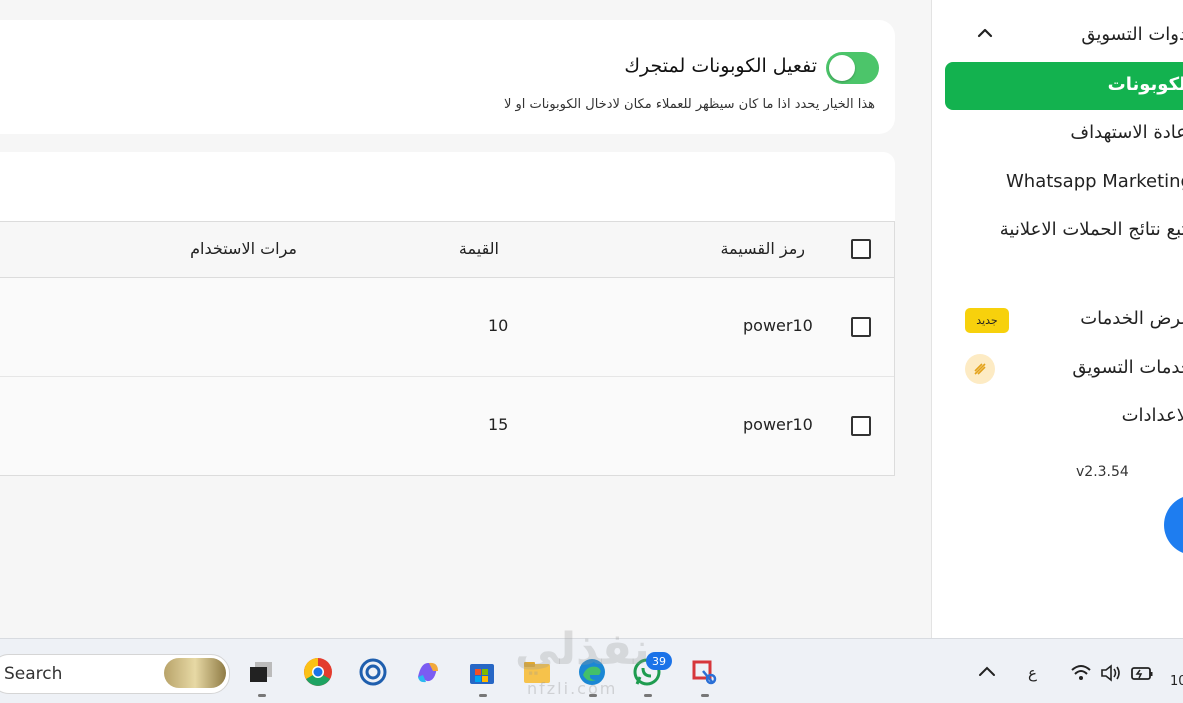 This screenshot has height=703, width=1183. What do you see at coordinates (1152, 415) in the screenshot?
I see `sidebar-item-settings: الاعدادات` at bounding box center [1152, 415].